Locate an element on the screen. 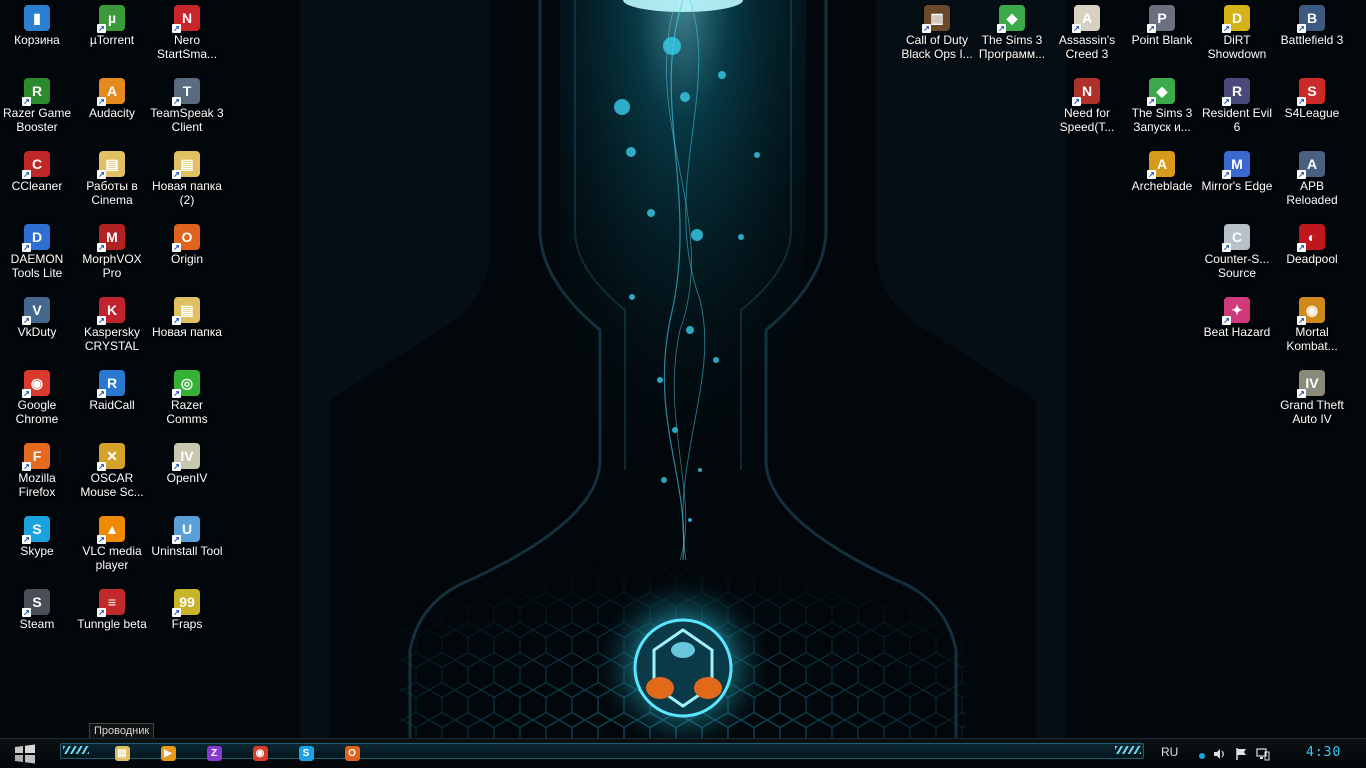  desktop-icon: M ↗ Mirror's Edge is located at coordinates (1237, 181).